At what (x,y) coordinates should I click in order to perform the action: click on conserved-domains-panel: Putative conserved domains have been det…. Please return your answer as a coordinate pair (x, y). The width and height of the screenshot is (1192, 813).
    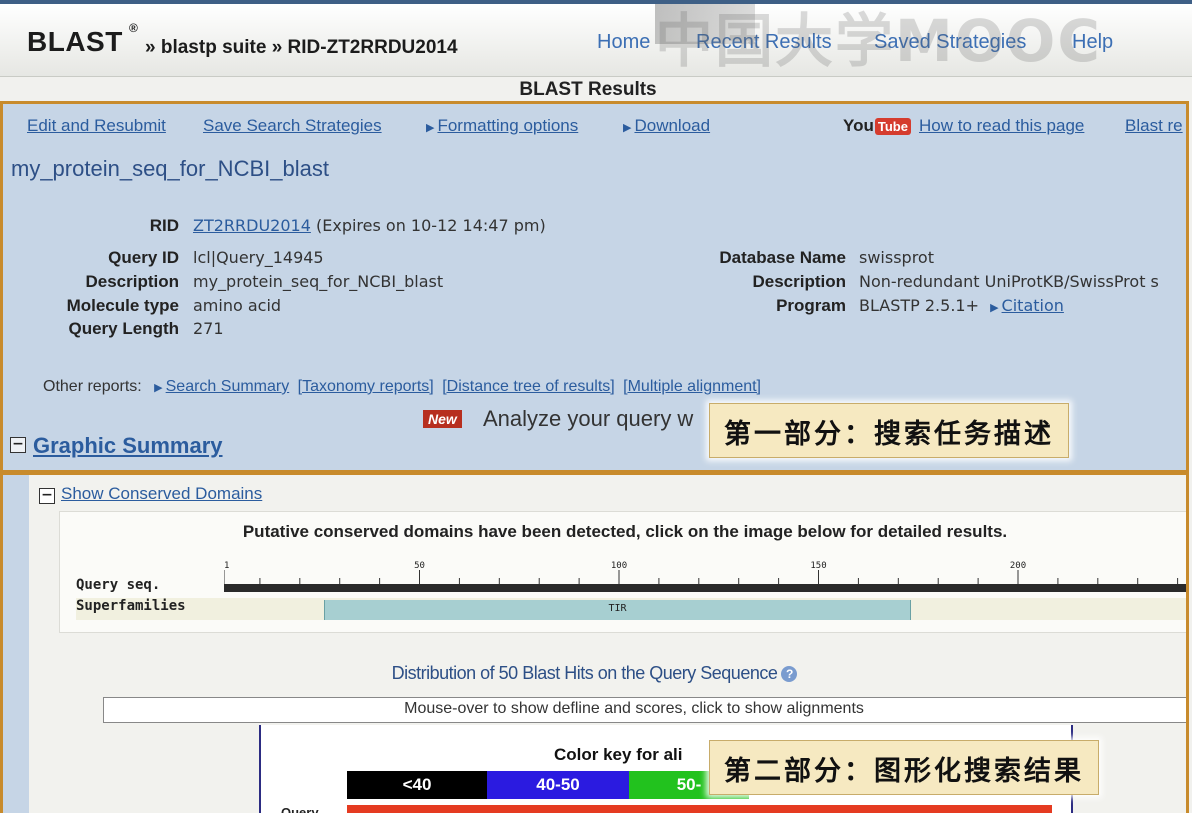
    Looking at the image, I should click on (622, 572).